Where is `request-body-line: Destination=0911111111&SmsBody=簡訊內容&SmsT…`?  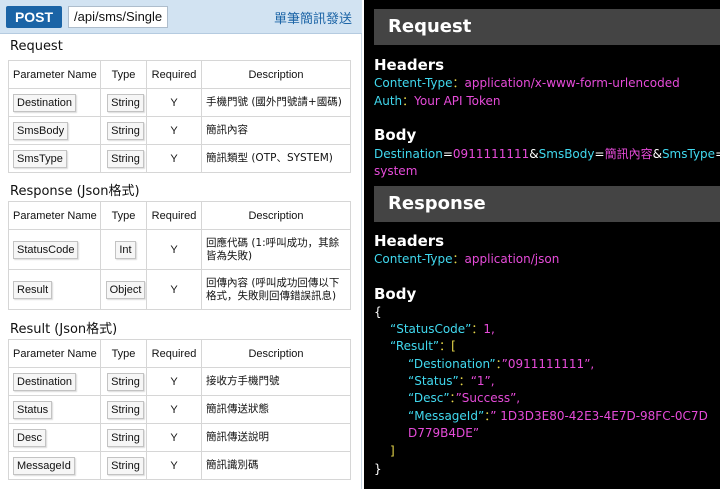 request-body-line: Destination=0911111111&SmsBody=簡訊內容&SmsT… is located at coordinates (547, 154).